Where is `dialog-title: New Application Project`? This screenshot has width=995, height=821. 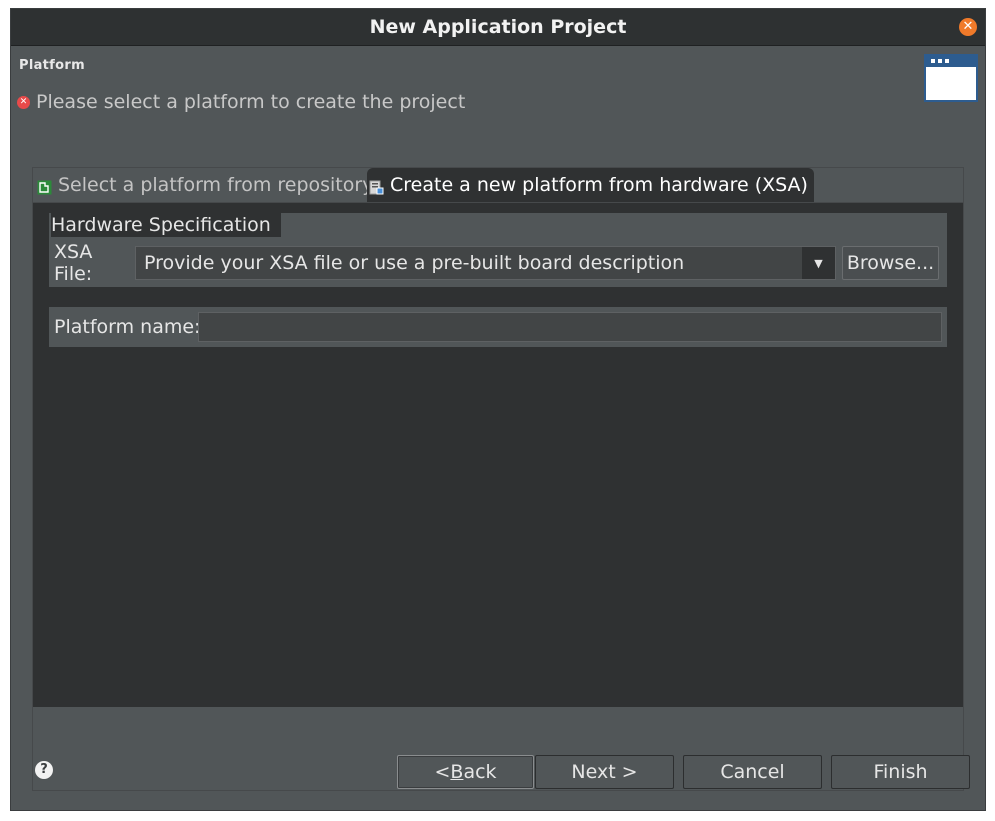
dialog-title: New Application Project is located at coordinates (498, 27).